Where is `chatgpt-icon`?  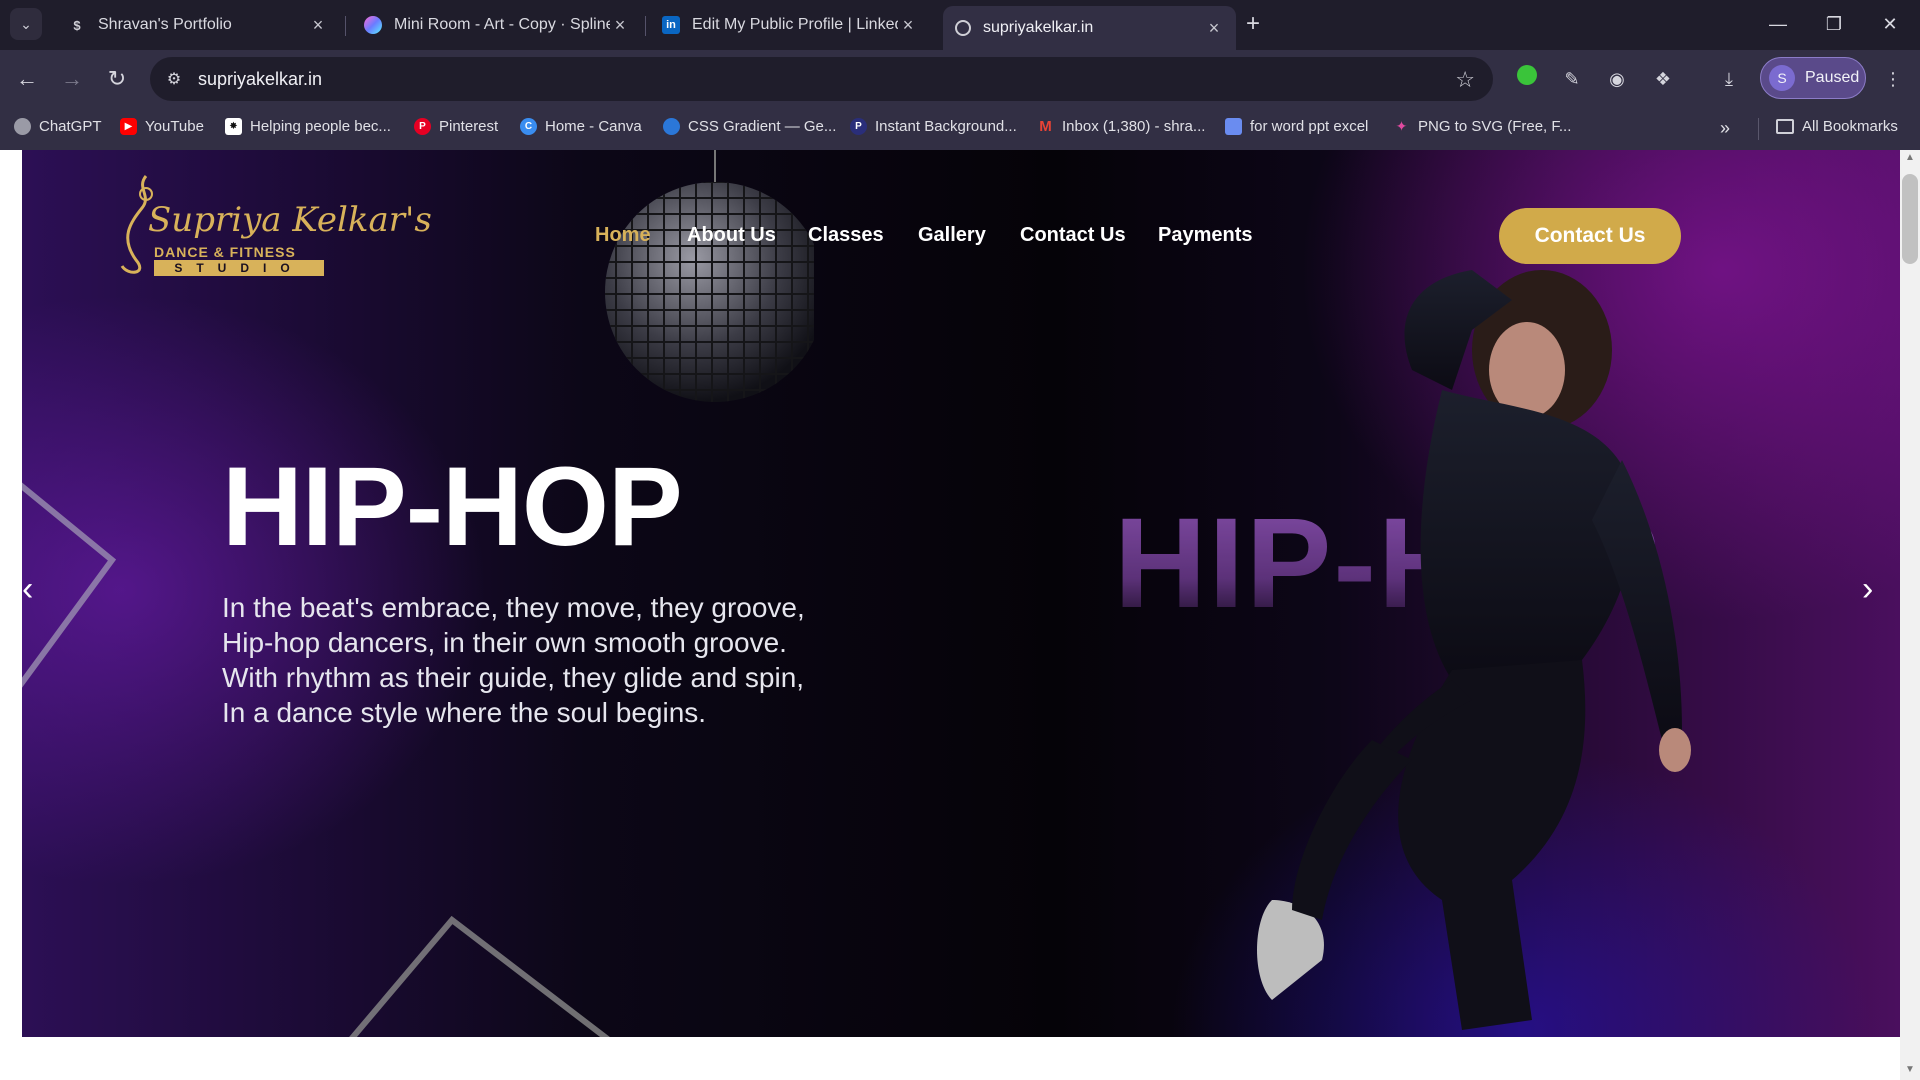
chatgpt-icon is located at coordinates (22, 126).